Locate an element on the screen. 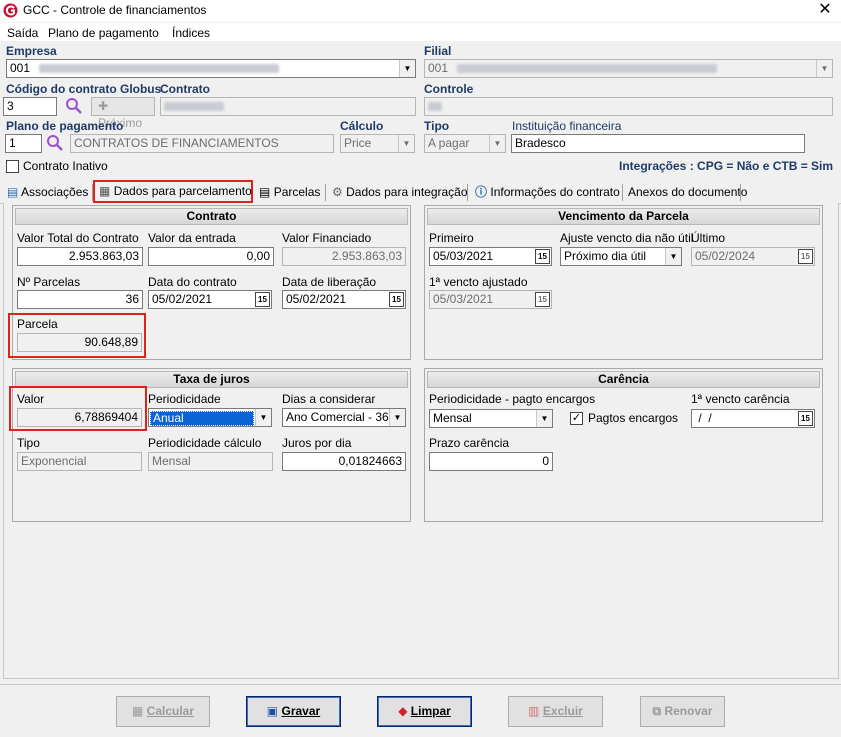  plano-label: Plano de pagamento is located at coordinates (65, 126).